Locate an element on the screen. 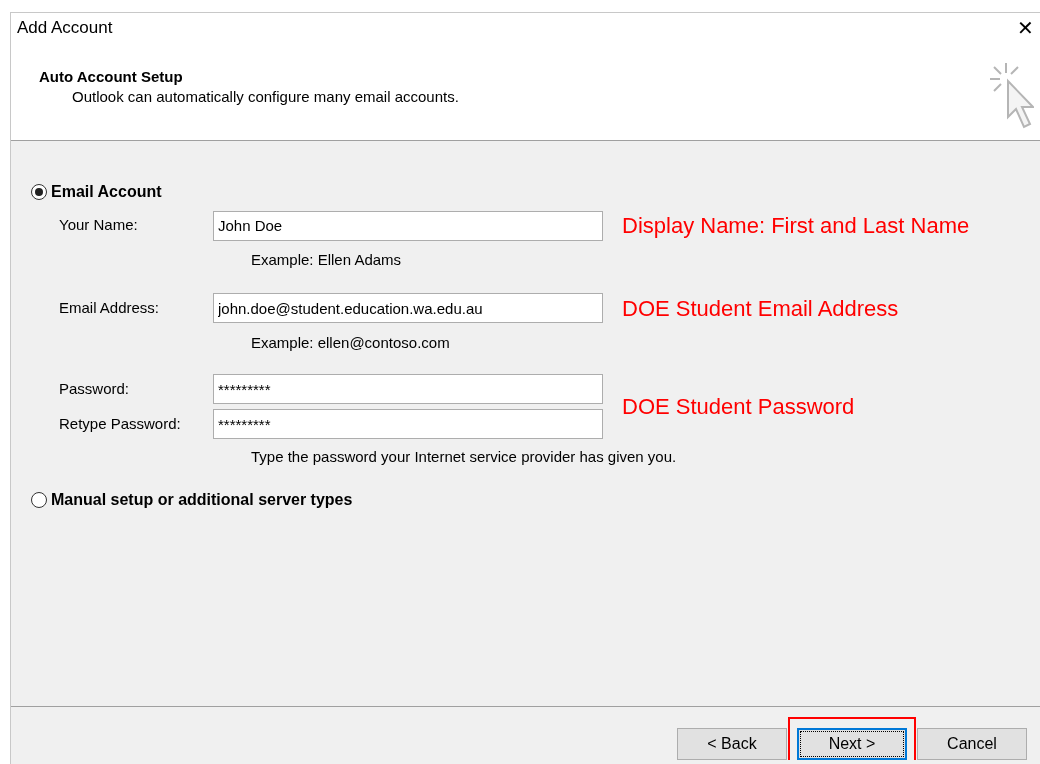  input-field: john.doe@student.education.wa.edu.au is located at coordinates (408, 308).